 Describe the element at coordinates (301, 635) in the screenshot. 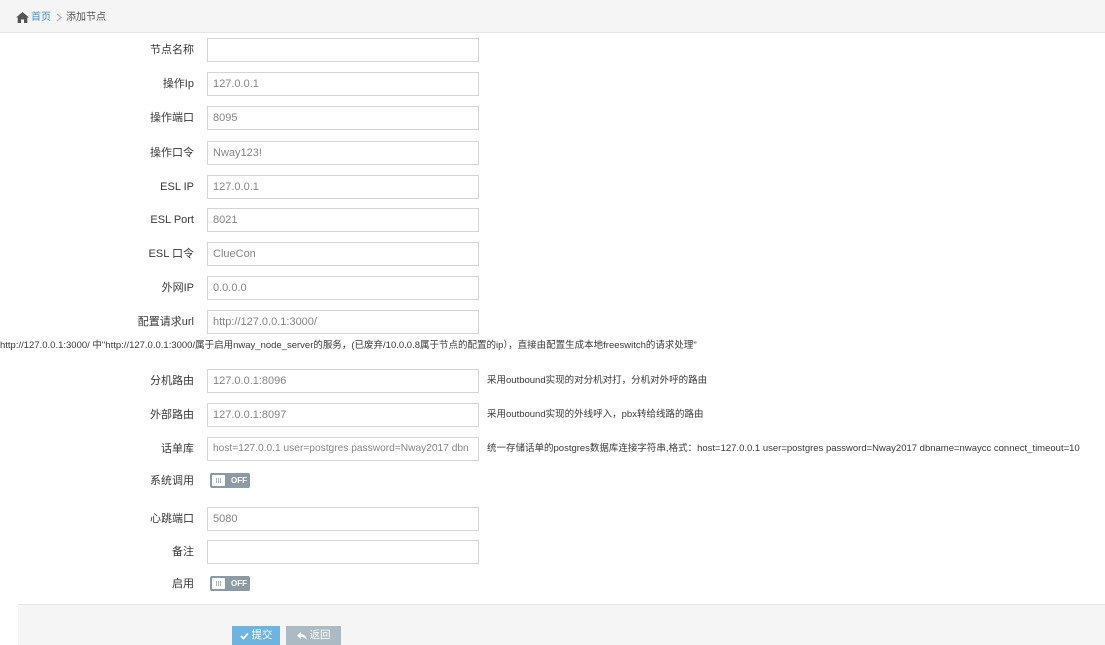

I see `reply-icon` at that location.